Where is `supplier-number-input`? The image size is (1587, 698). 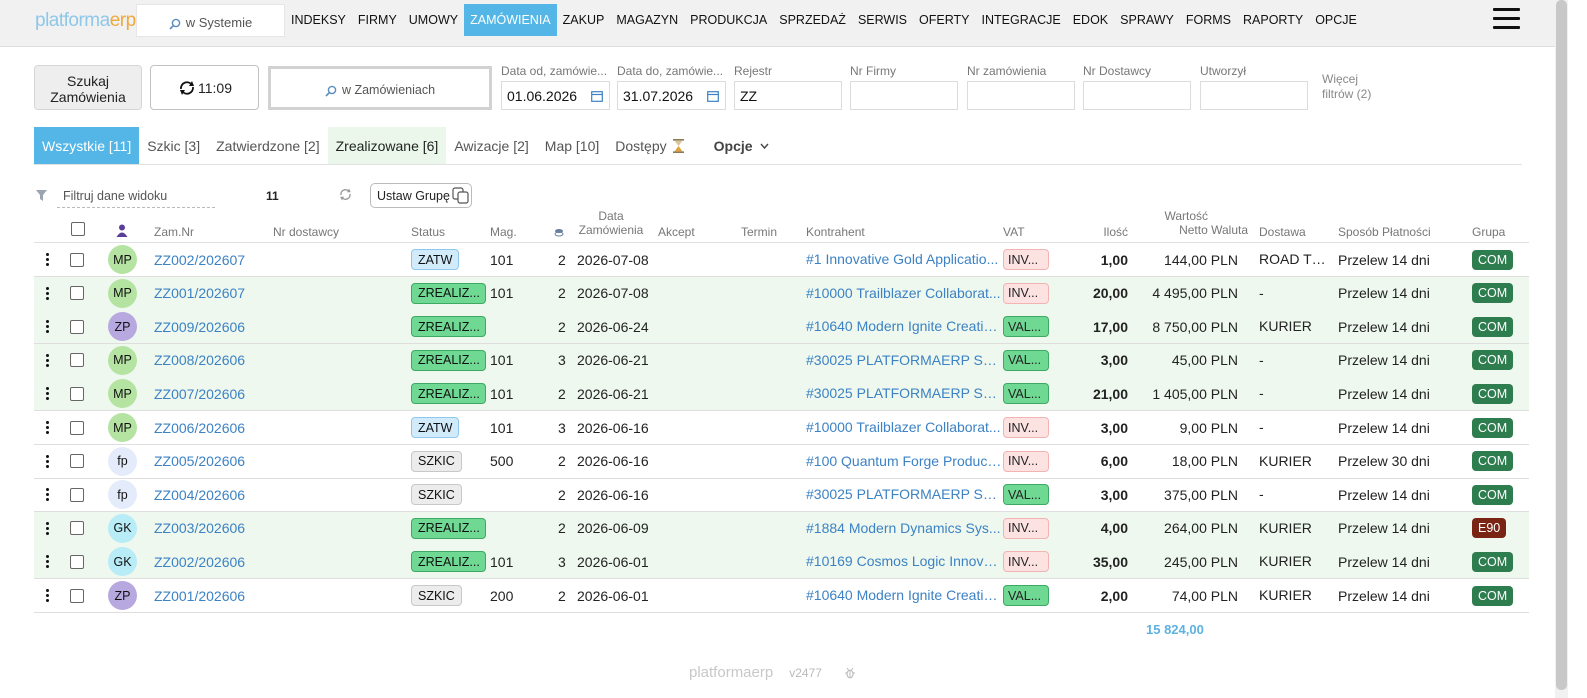 supplier-number-input is located at coordinates (1137, 95).